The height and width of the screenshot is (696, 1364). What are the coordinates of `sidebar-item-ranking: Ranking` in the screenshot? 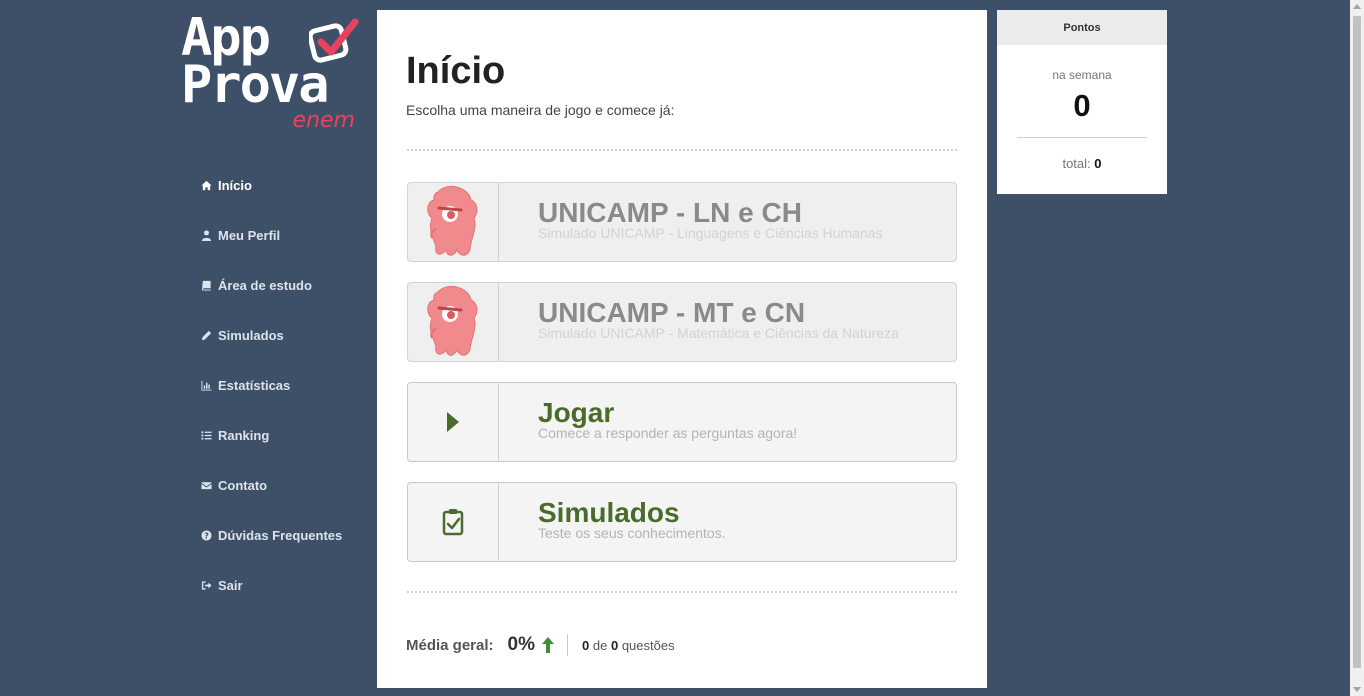 It's located at (285, 435).